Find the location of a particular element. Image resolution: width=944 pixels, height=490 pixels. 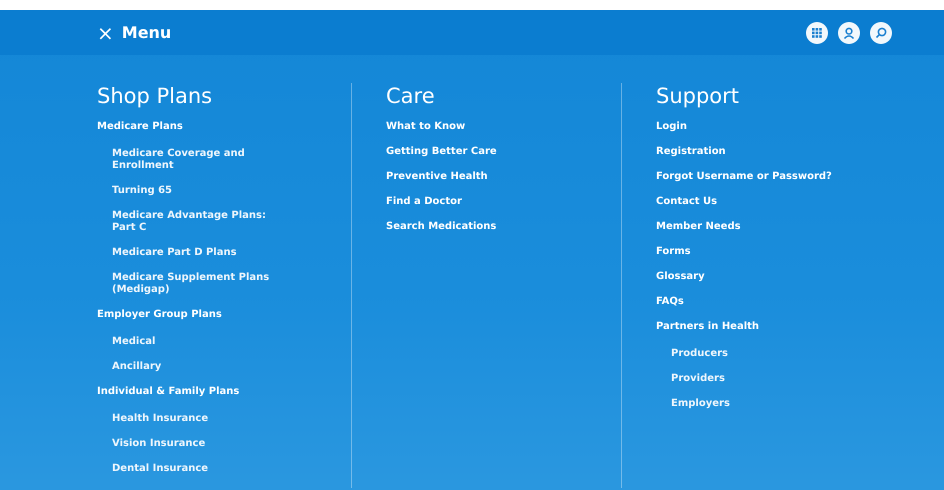

column-heading: Support is located at coordinates (698, 96).